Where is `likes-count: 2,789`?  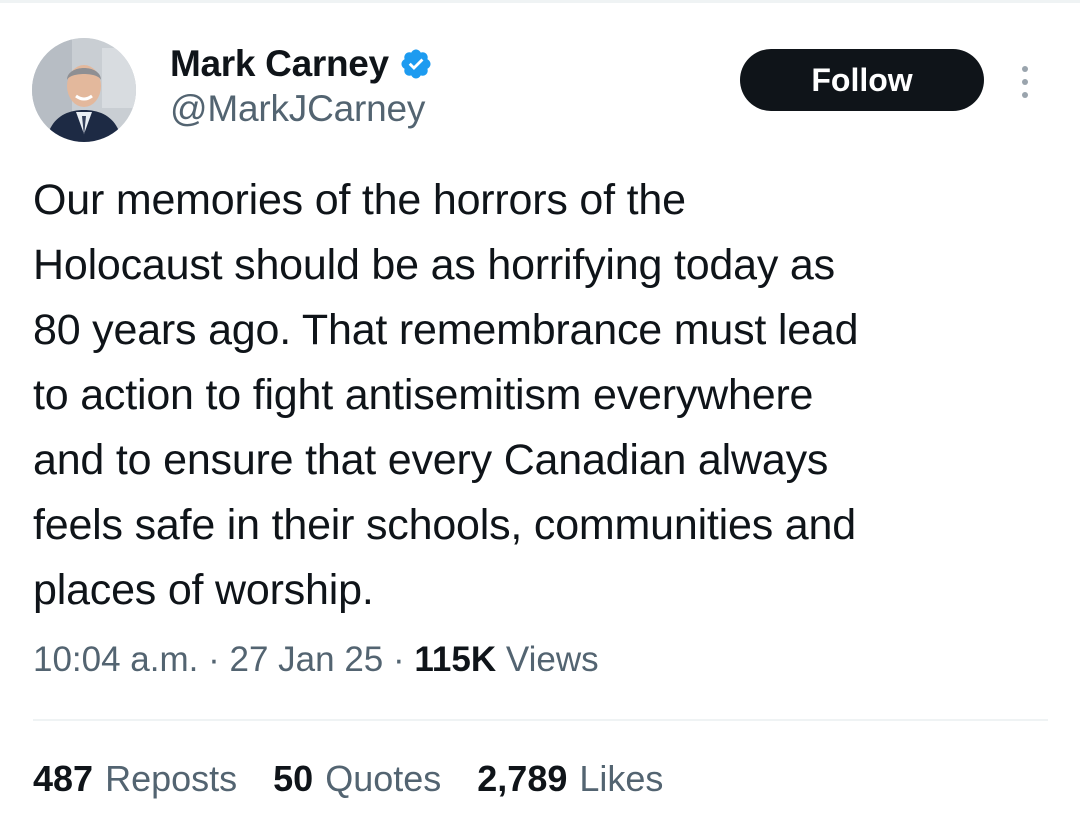 likes-count: 2,789 is located at coordinates (522, 778).